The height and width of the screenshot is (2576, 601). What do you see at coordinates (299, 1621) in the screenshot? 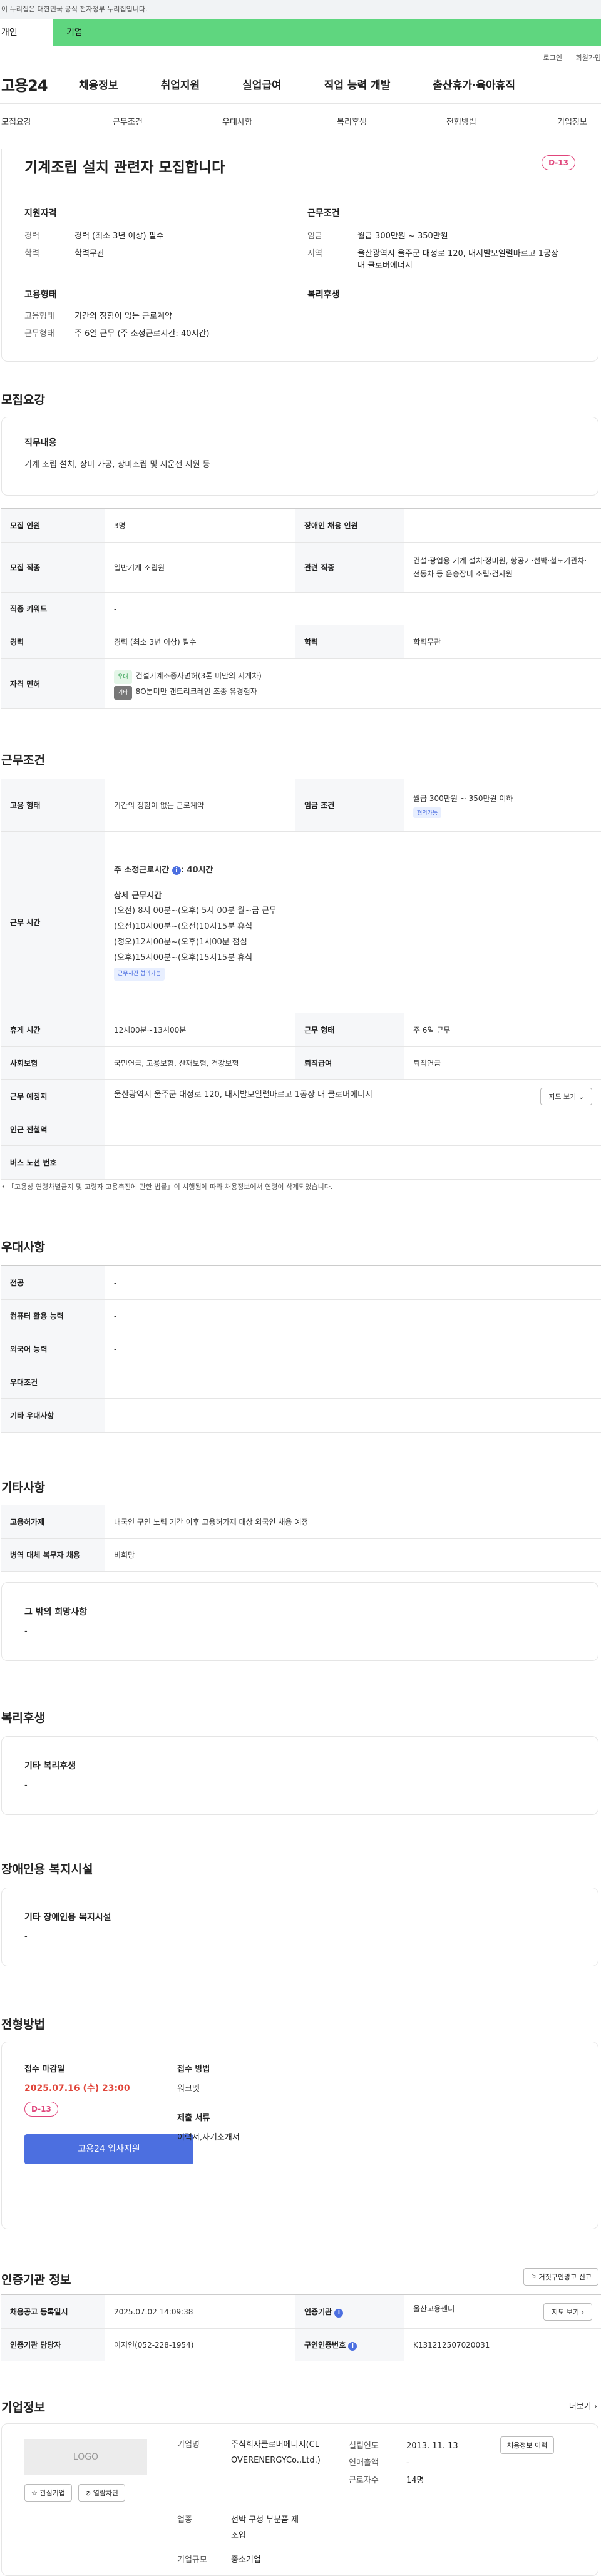
I see `other-wish-box: 그 밖의 희망사항 -` at bounding box center [299, 1621].